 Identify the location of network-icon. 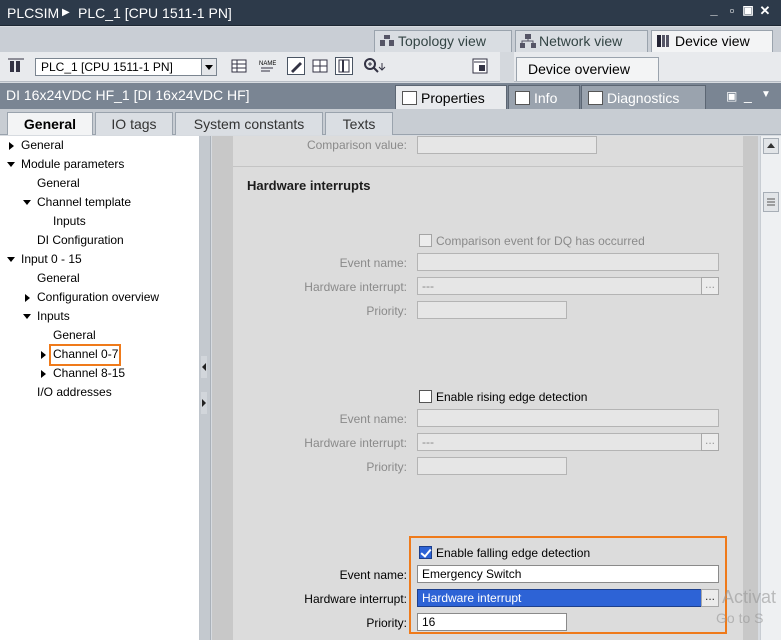
(528, 41).